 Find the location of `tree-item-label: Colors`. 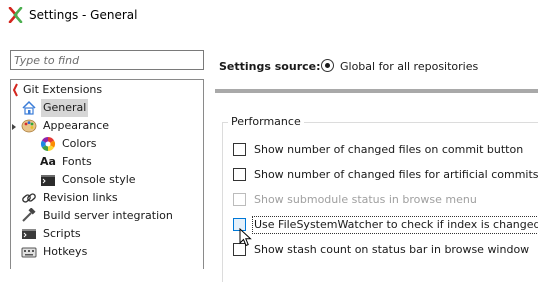

tree-item-label: Colors is located at coordinates (79, 143).